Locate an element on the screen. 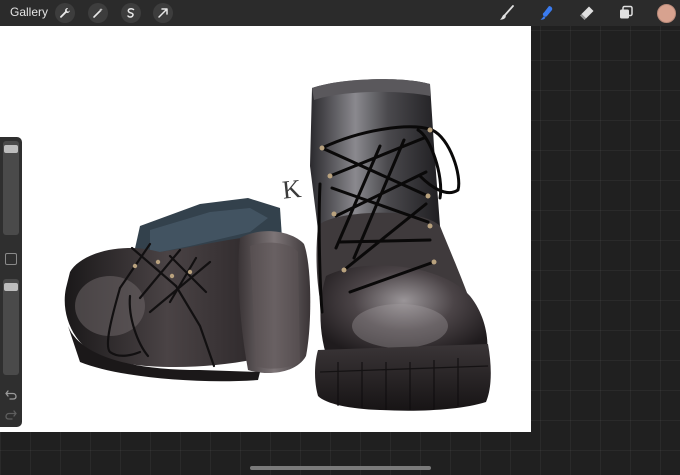 This screenshot has width=680, height=475. smudge-tool-button is located at coordinates (547, 13).